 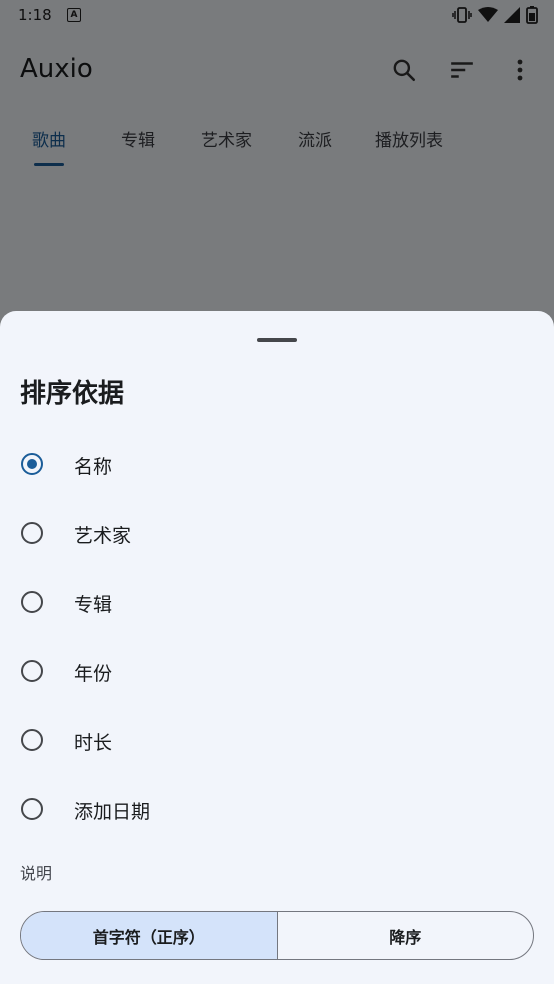 I want to click on sheet-title: 排序依据, so click(x=72, y=394).